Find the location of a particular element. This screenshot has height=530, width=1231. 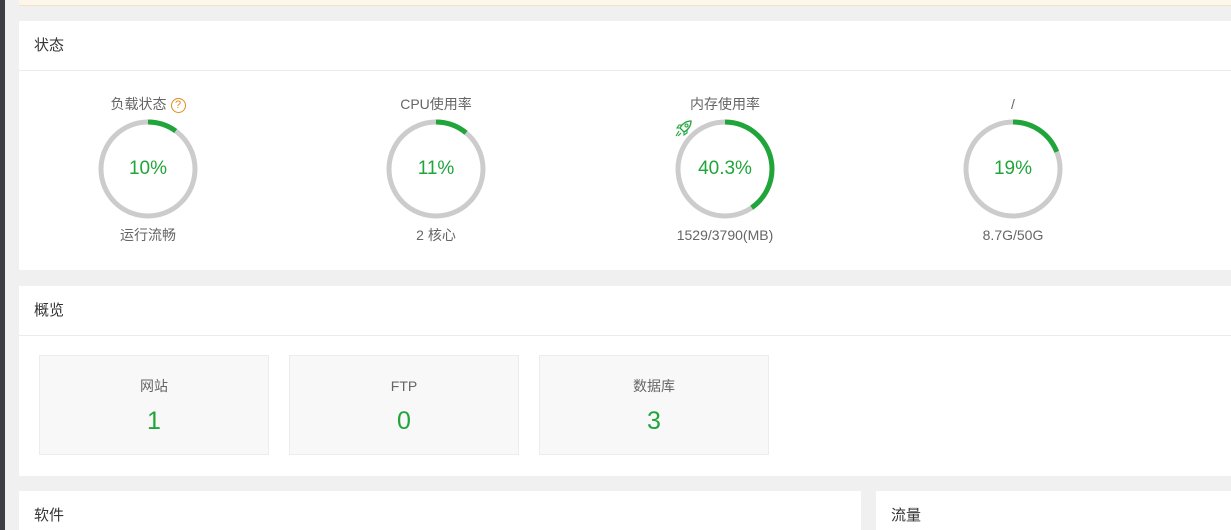

gauge-memory-value: 40.3% is located at coordinates (725, 168).